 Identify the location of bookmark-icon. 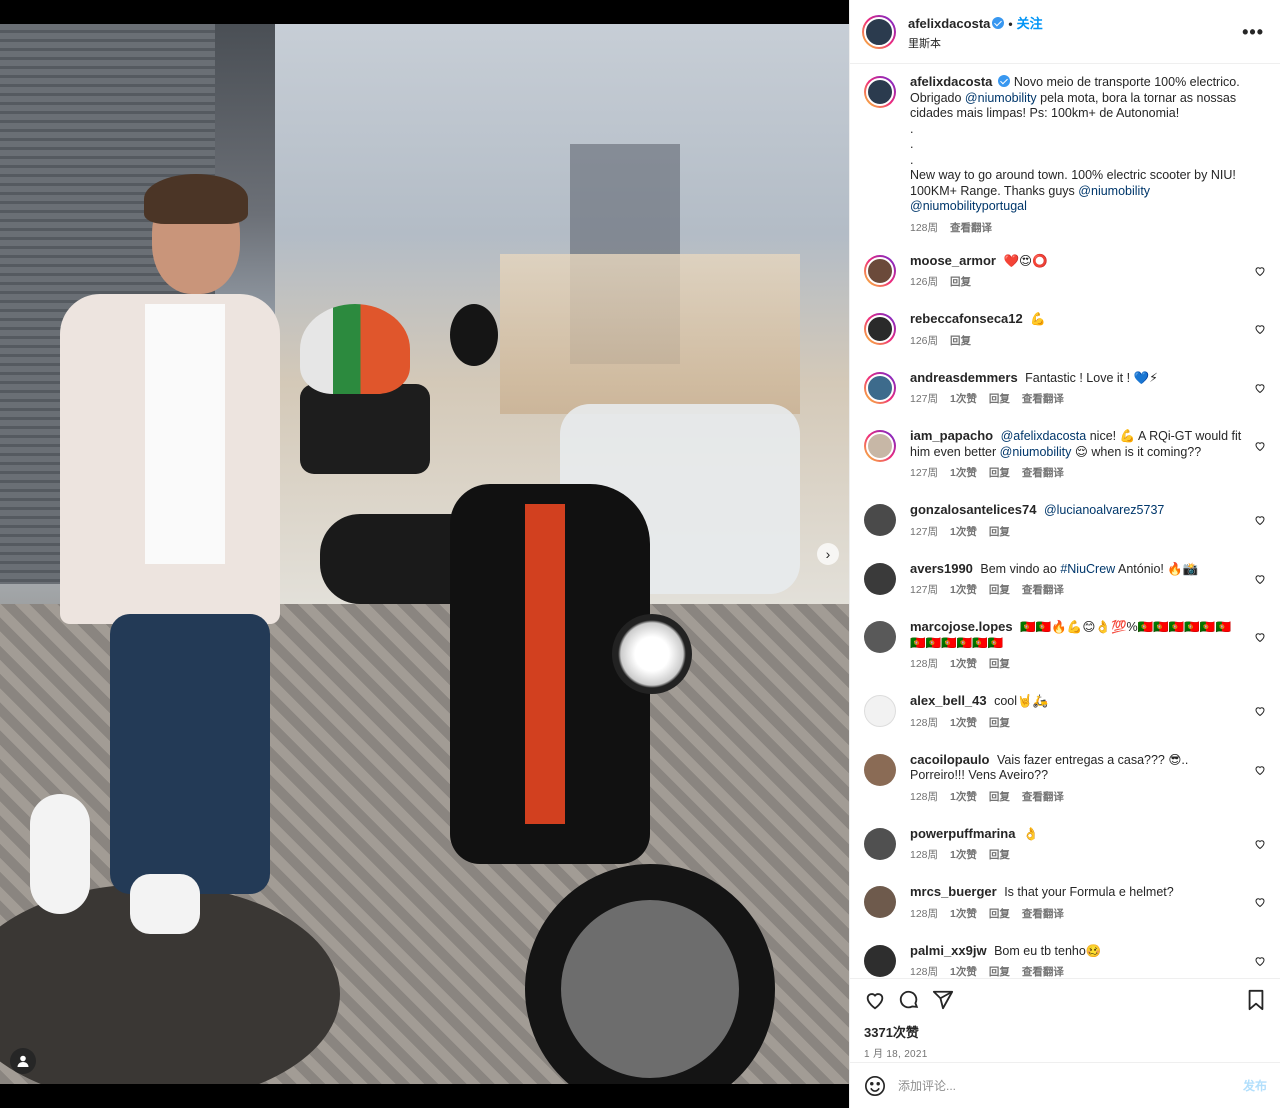
(1256, 1000).